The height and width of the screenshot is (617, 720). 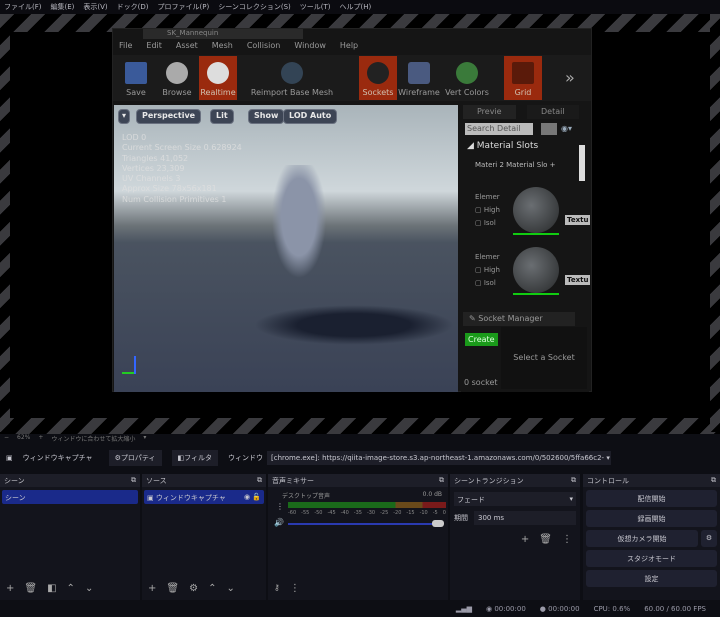 I want to click on sockets-button: Sockets, so click(x=378, y=78).